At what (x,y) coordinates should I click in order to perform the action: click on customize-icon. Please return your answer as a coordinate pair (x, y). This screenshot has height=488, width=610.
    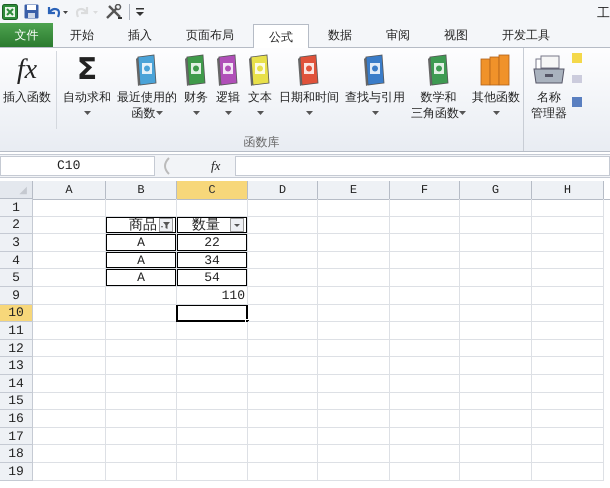
    Looking at the image, I should click on (140, 12).